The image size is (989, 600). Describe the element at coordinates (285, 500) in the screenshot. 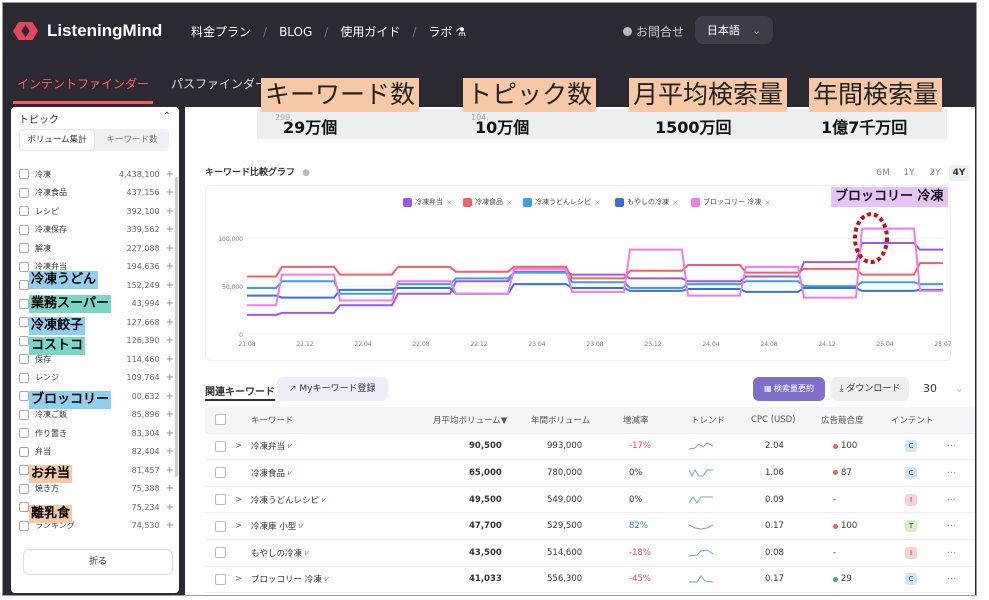

I see `keyword-text: 冷凍うどんレシピ` at that location.